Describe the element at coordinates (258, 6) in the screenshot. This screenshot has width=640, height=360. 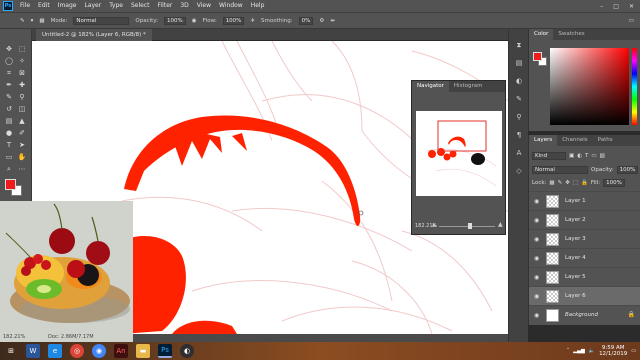
I see `menu-help: Help` at that location.